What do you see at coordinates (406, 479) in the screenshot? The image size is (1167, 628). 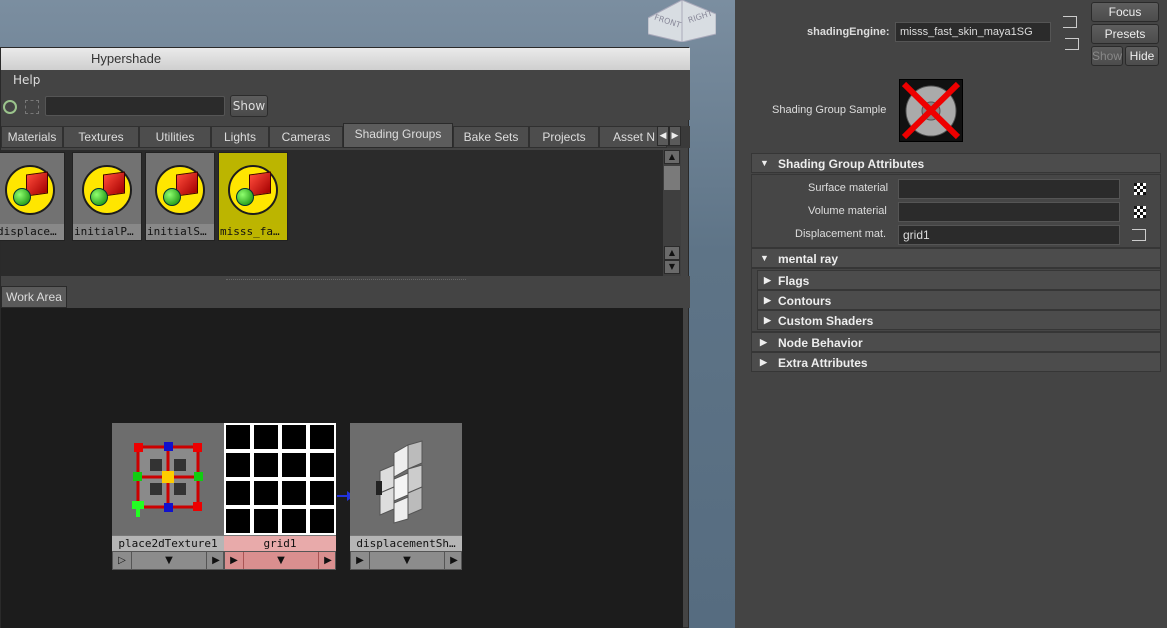 I see `displacement-icon` at bounding box center [406, 479].